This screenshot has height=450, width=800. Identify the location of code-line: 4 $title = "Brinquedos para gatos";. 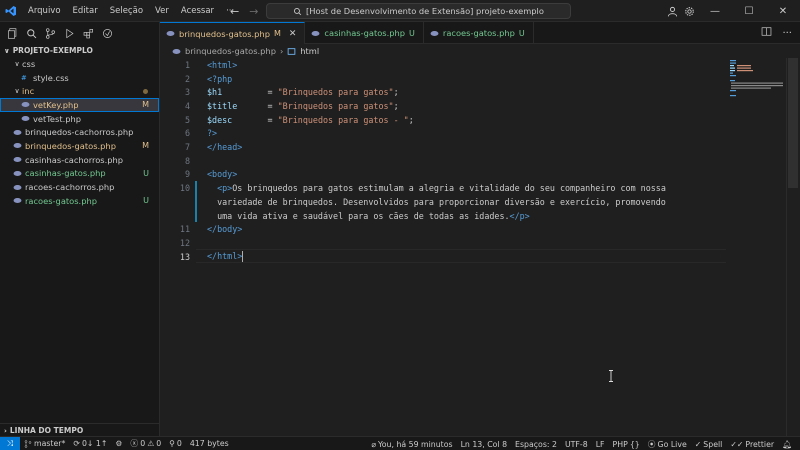
(440, 106).